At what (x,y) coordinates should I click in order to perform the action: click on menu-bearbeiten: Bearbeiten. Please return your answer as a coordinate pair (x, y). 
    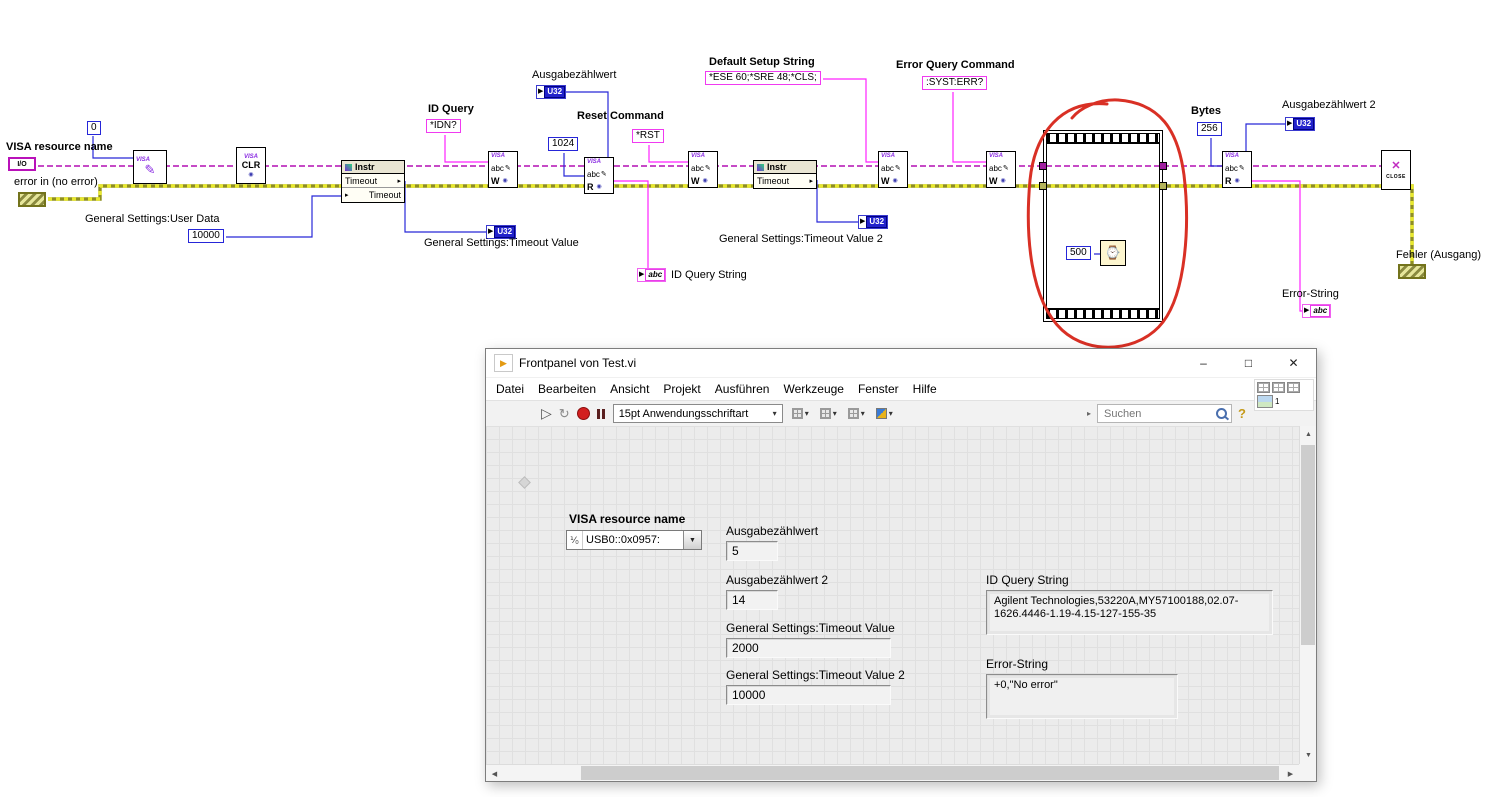
    Looking at the image, I should click on (567, 389).